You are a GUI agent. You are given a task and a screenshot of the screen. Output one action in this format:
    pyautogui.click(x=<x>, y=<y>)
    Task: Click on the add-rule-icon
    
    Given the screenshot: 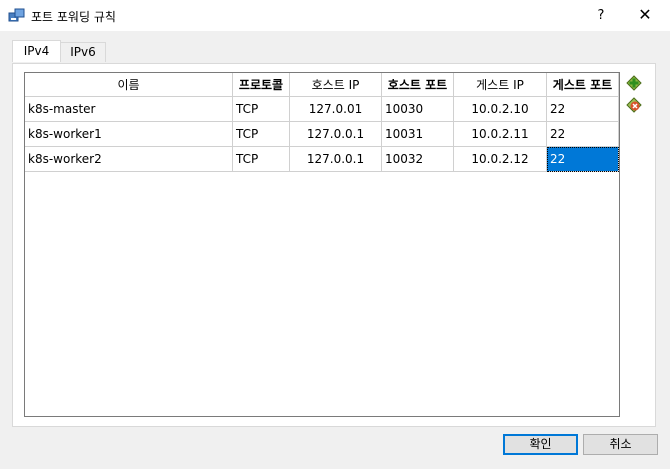 What is the action you would take?
    pyautogui.click(x=634, y=83)
    